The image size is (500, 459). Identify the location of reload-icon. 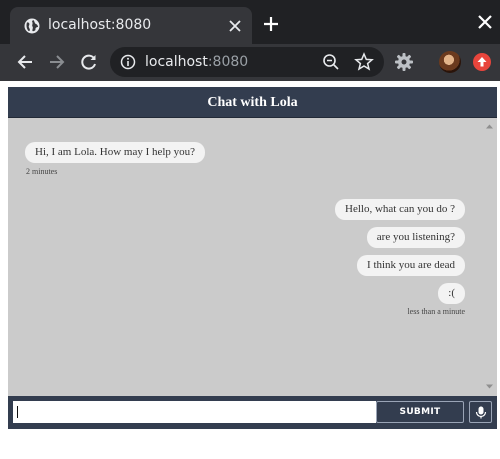
(89, 62).